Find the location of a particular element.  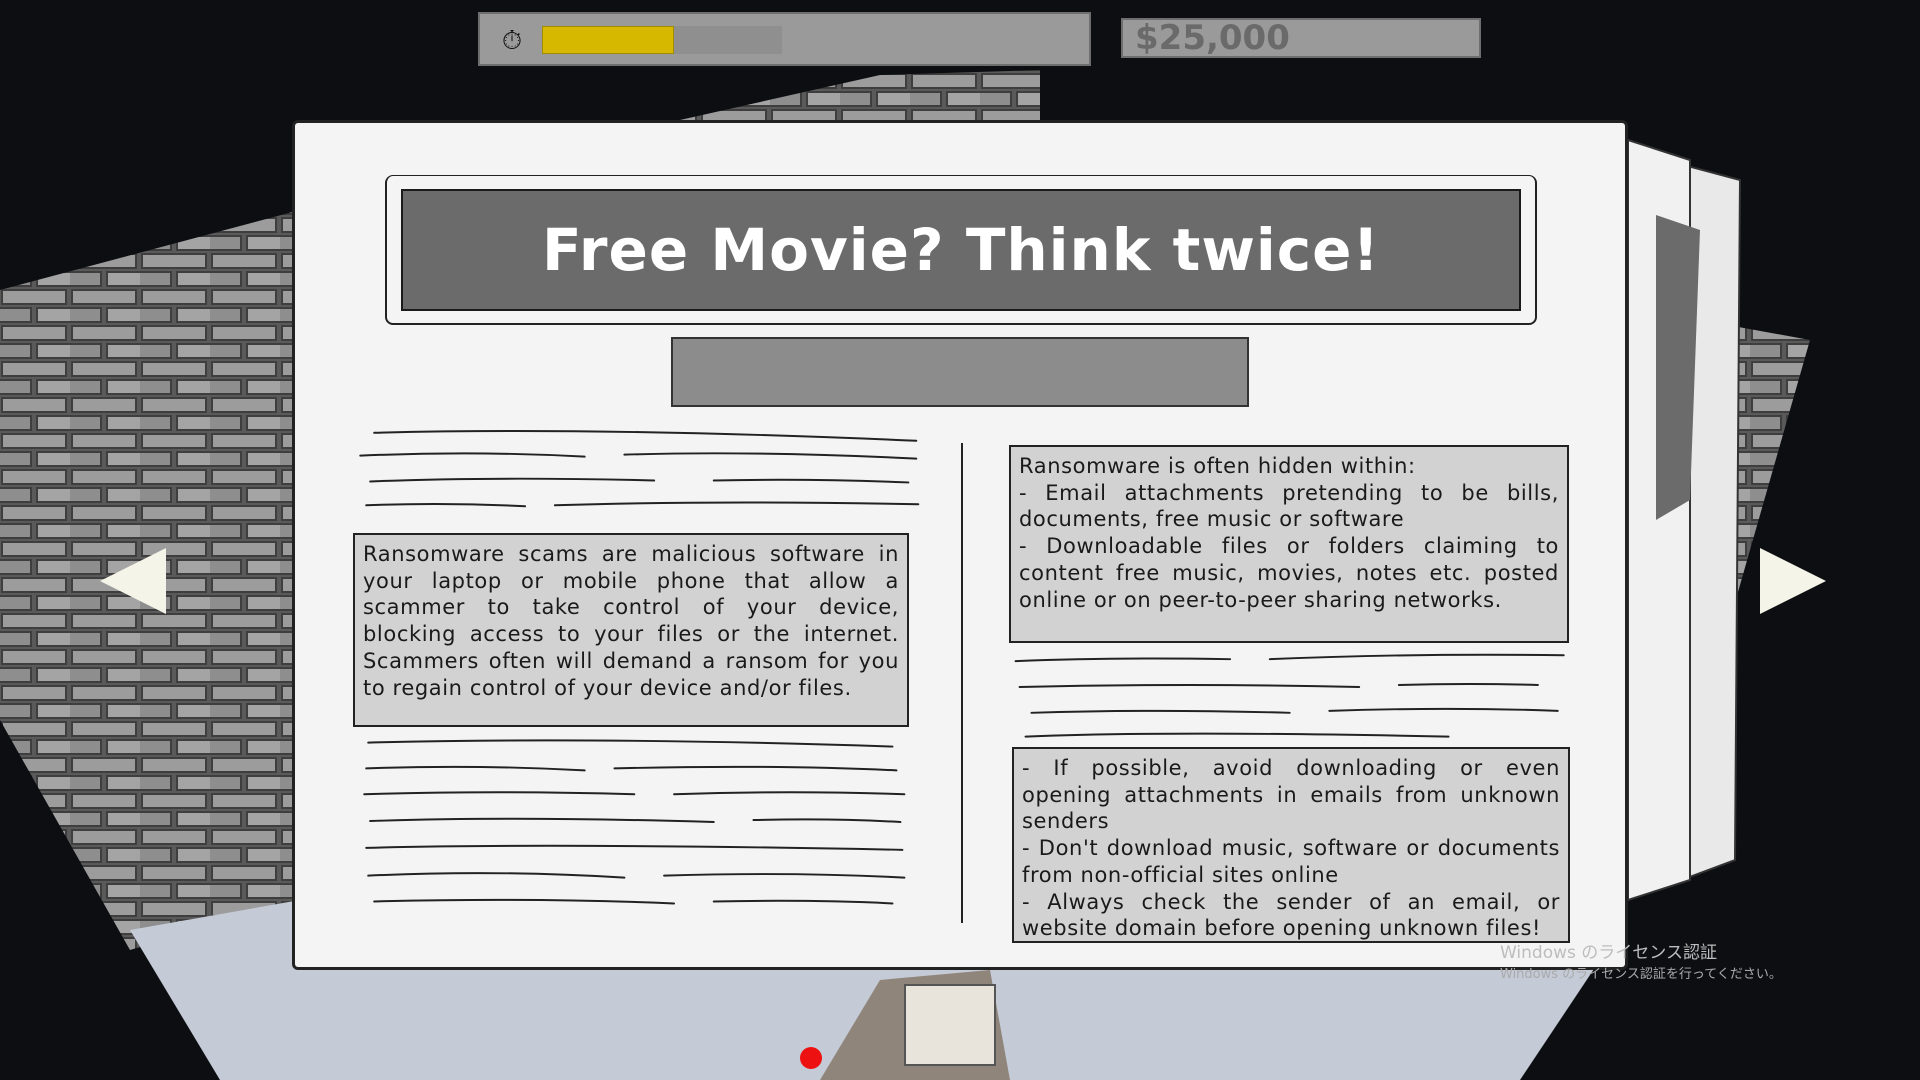

arrow-right-icon is located at coordinates (1793, 581).